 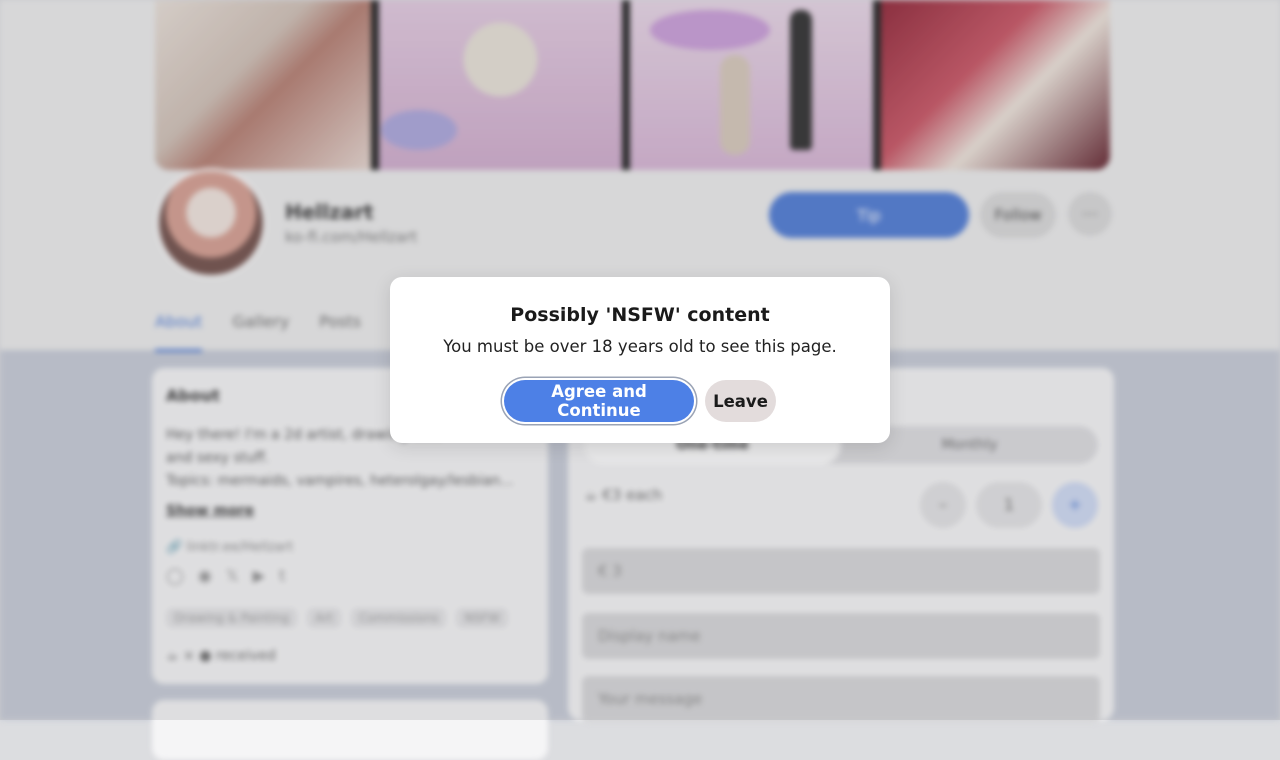 I want to click on agree-continue-button: Agree and Continue, so click(x=599, y=401).